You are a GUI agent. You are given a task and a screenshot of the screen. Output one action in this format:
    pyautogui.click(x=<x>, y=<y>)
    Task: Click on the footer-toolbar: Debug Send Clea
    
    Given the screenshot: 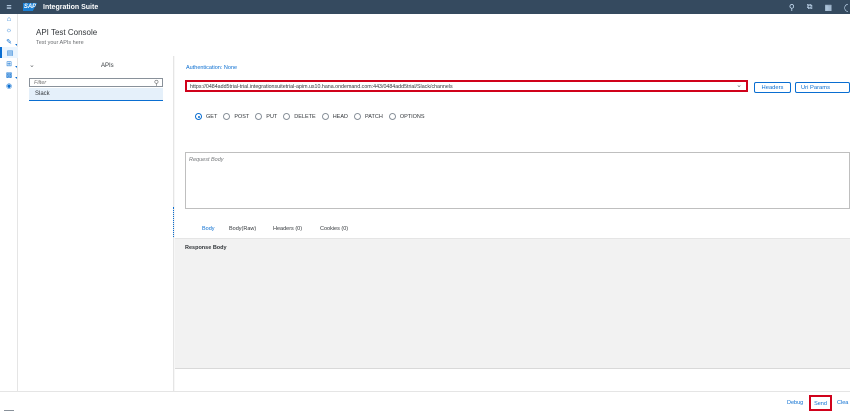 What is the action you would take?
    pyautogui.click(x=425, y=402)
    